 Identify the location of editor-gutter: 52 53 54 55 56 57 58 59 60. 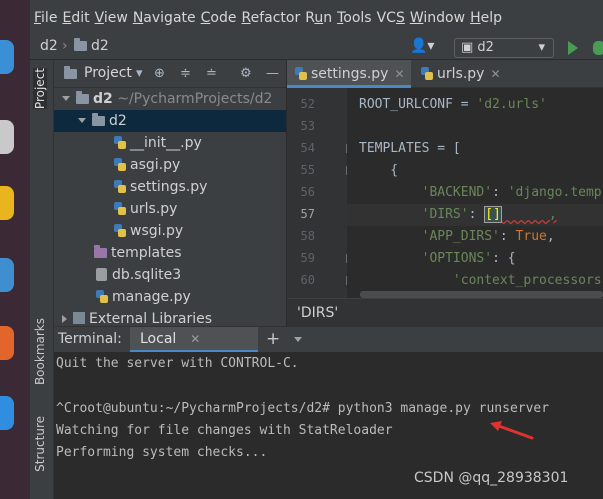
(317, 193).